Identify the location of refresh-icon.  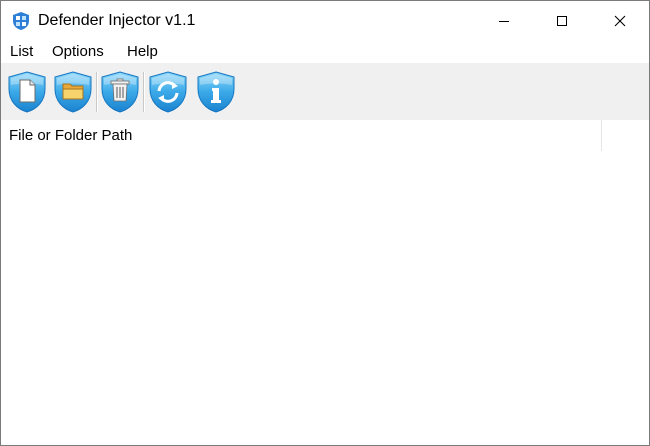
(168, 92).